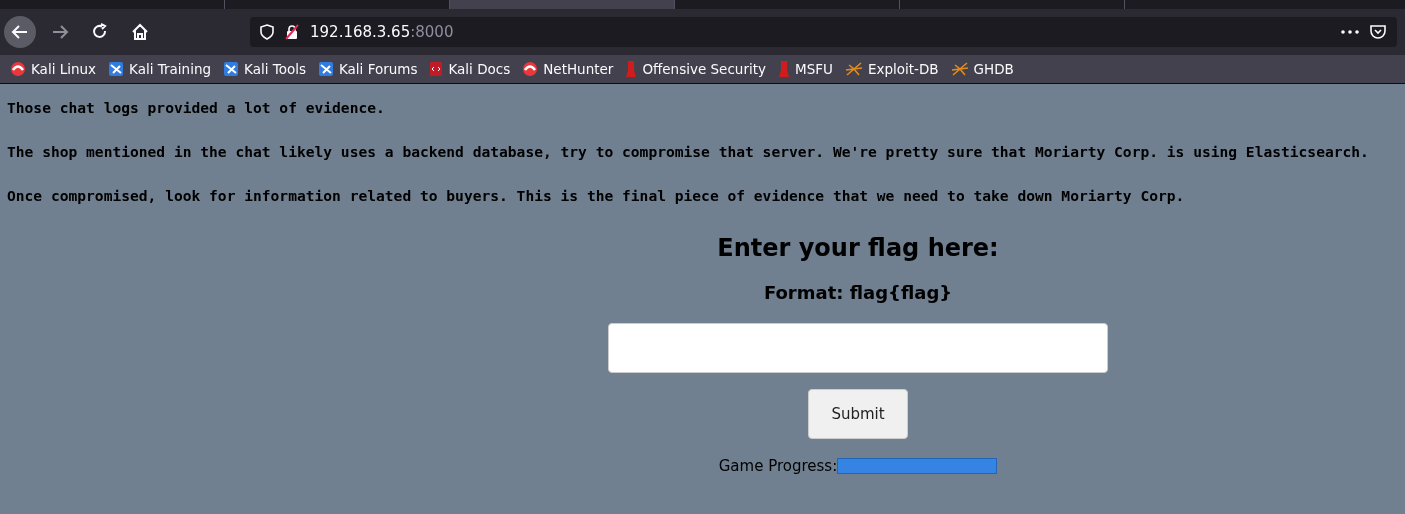 This screenshot has width=1405, height=514. Describe the element at coordinates (982, 69) in the screenshot. I see `bookmark: GHDB` at that location.